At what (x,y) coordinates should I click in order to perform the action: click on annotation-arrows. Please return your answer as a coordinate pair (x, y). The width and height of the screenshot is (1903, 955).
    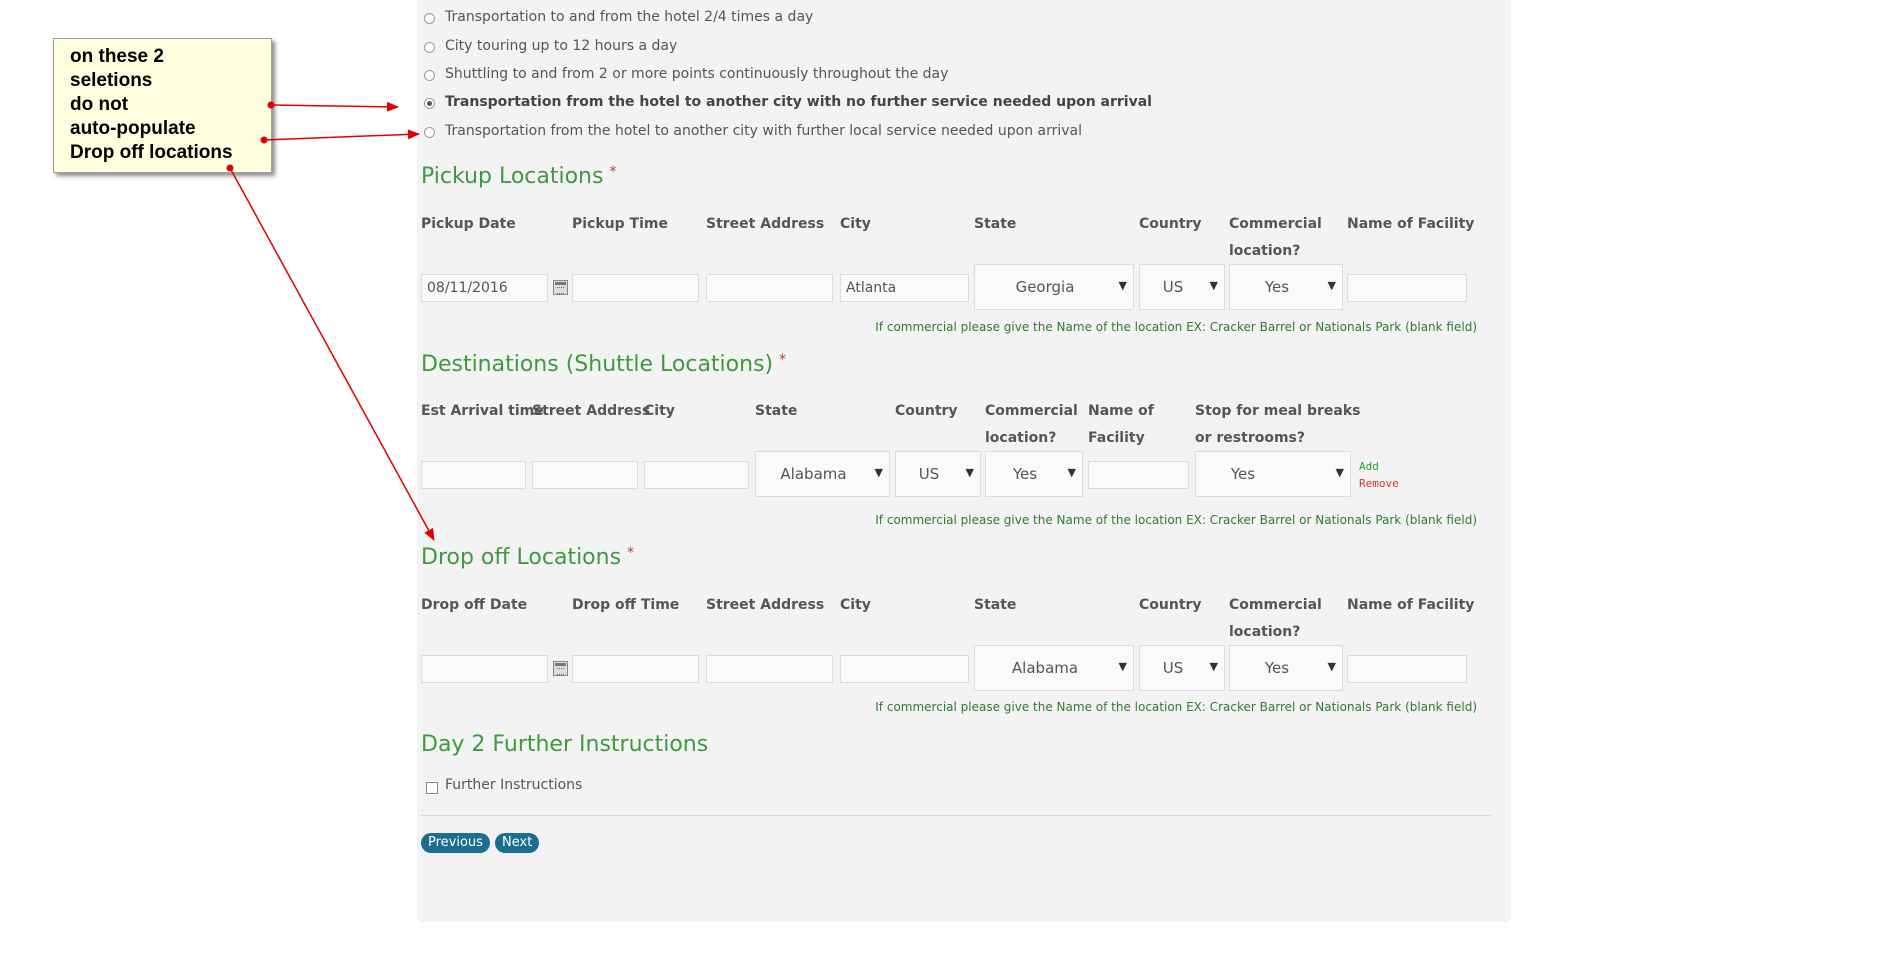
    Looking at the image, I should click on (330, 321).